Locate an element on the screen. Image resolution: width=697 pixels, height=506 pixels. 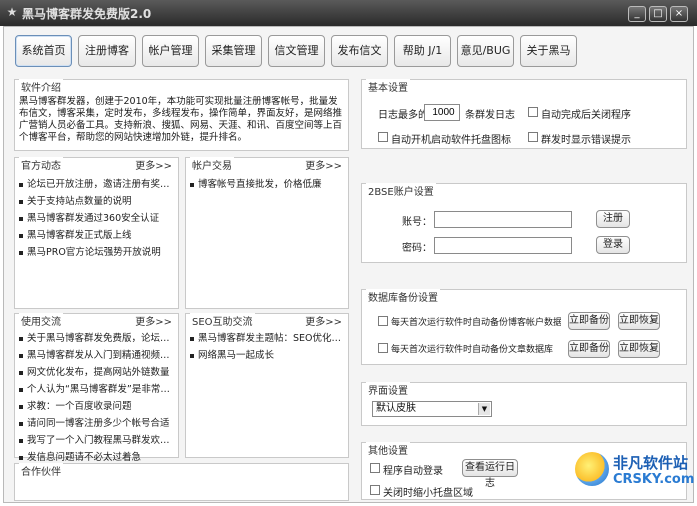
star-icon: ★ is located at coordinates (12, 12).